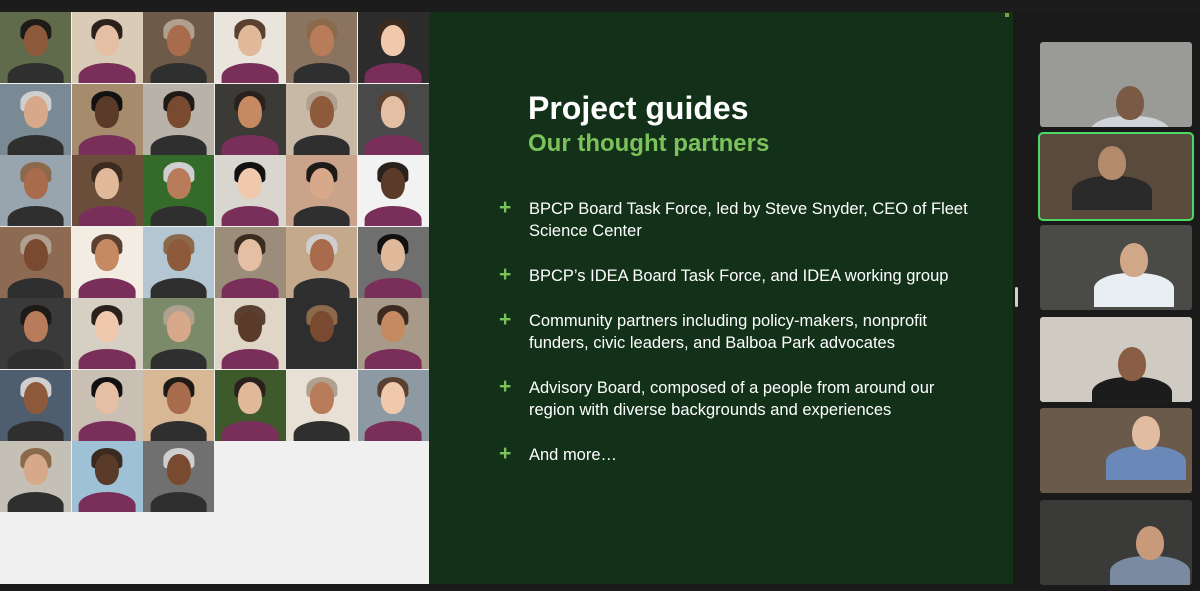 The image size is (1200, 591). What do you see at coordinates (1016, 297) in the screenshot?
I see `panel-resize-handle` at bounding box center [1016, 297].